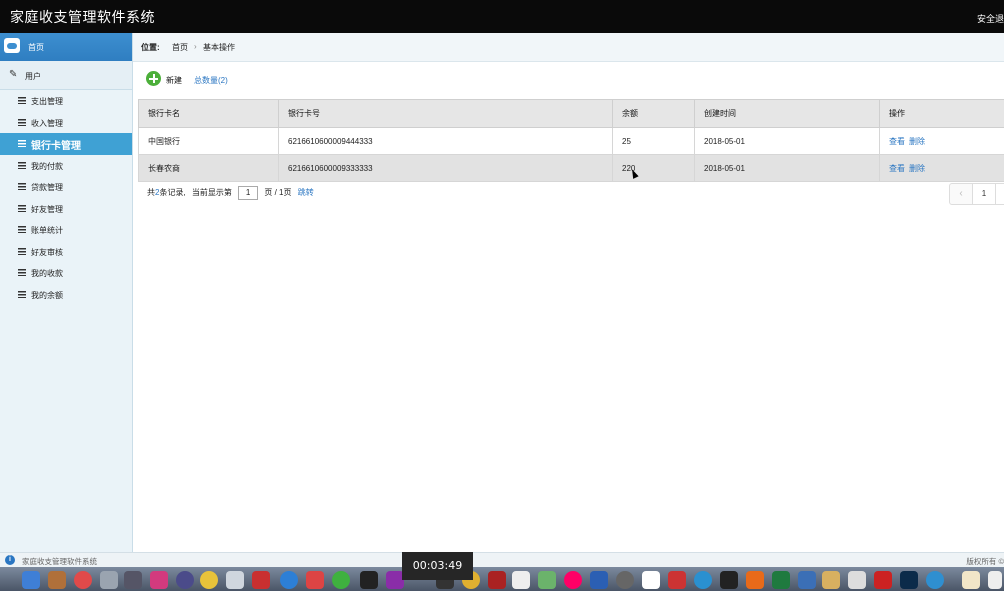 The image size is (1004, 591). What do you see at coordinates (36, 47) in the screenshot?
I see `sidebar-home-label: 首页` at bounding box center [36, 47].